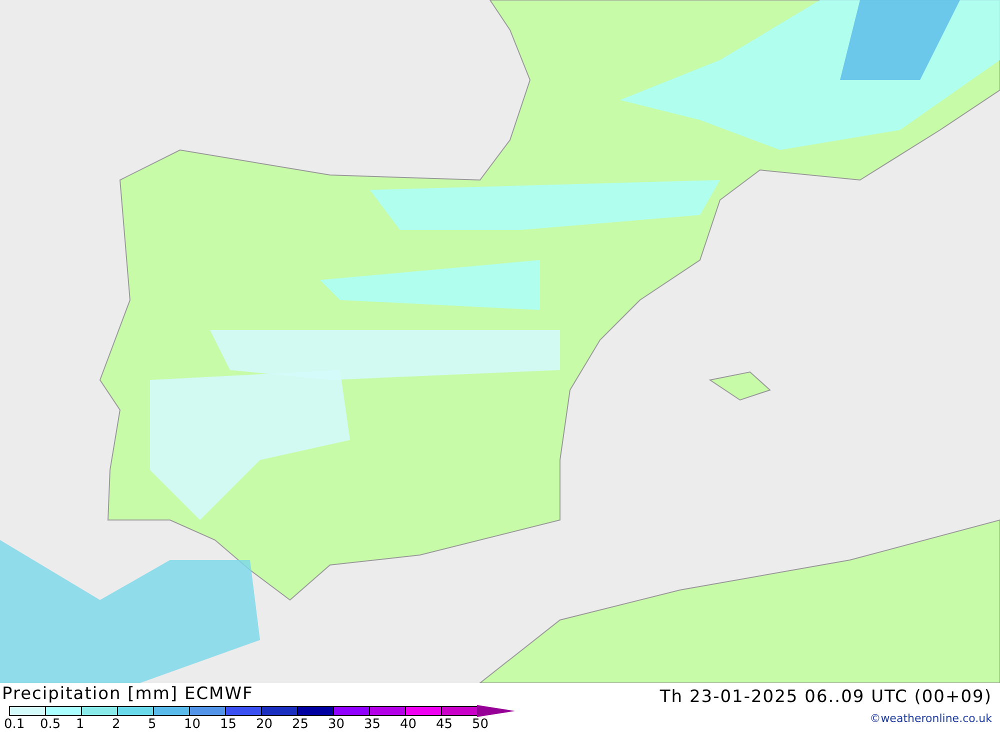  Describe the element at coordinates (337, 725) in the screenshot. I see `legend-label: 30` at that location.